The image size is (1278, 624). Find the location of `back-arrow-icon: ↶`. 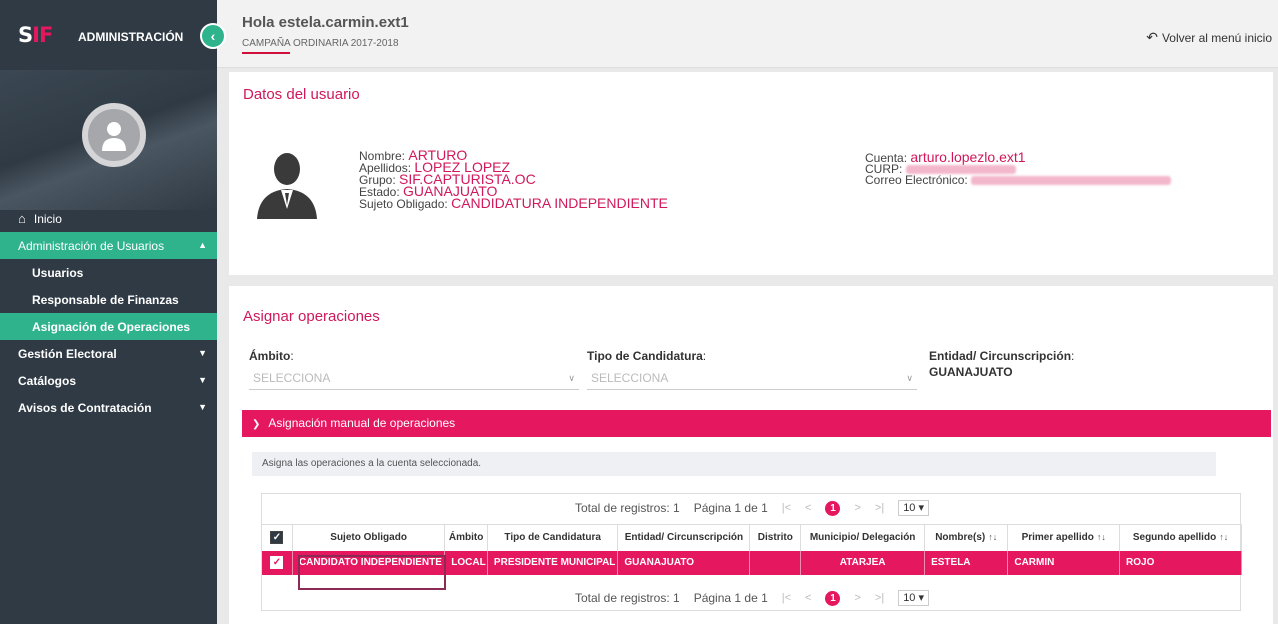

back-arrow-icon: ↶ is located at coordinates (1152, 37).